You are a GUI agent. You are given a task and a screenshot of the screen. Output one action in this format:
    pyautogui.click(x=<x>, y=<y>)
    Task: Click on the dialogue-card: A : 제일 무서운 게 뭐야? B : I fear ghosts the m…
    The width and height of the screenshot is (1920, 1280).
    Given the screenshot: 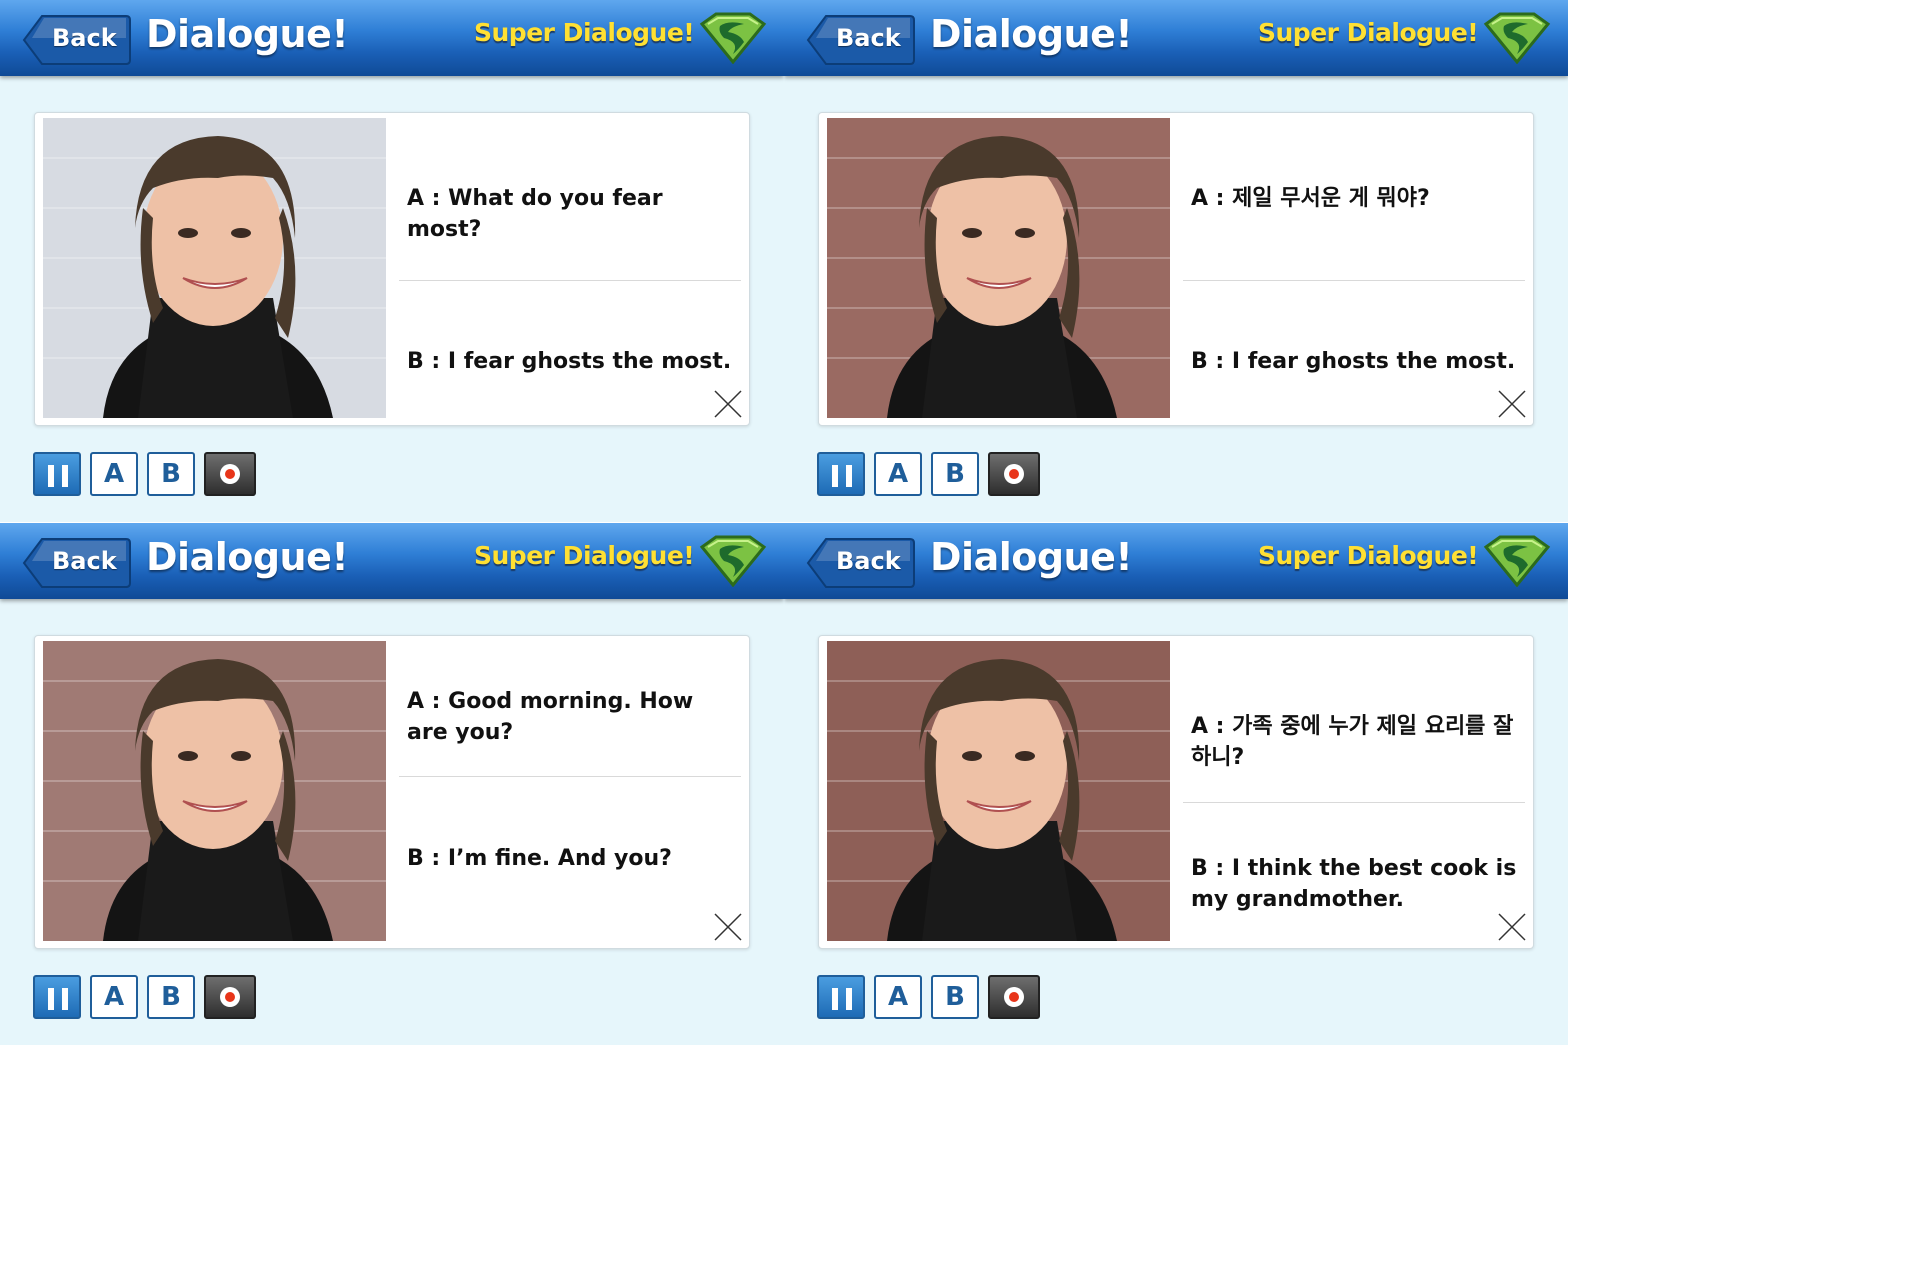 What is the action you would take?
    pyautogui.click(x=1176, y=269)
    